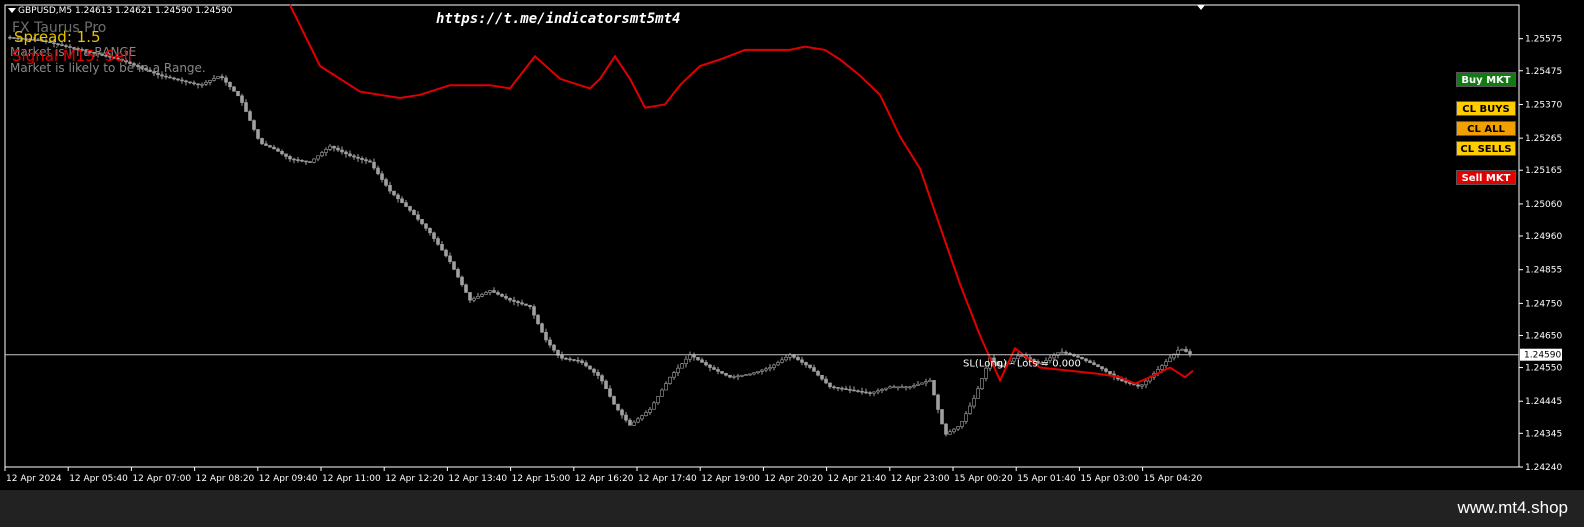  What do you see at coordinates (1543, 271) in the screenshot?
I see `price-tick-label: 1.24855` at bounding box center [1543, 271].